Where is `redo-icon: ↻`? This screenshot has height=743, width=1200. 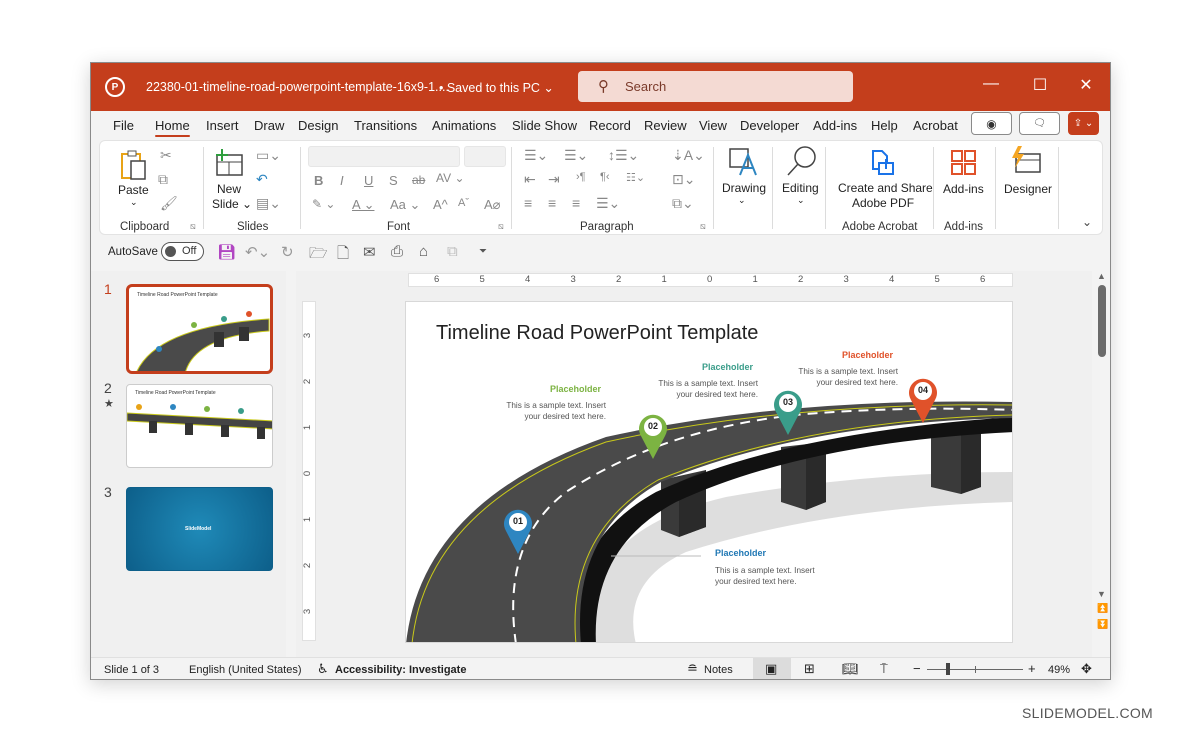 redo-icon: ↻ is located at coordinates (287, 252).